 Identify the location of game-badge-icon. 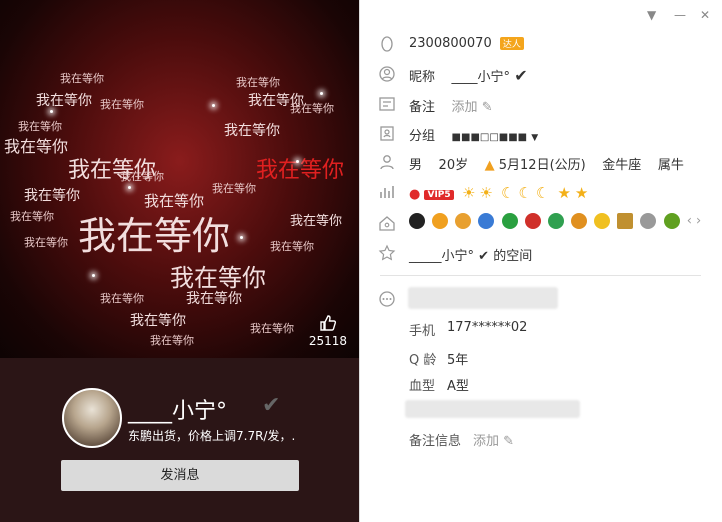
(578, 221).